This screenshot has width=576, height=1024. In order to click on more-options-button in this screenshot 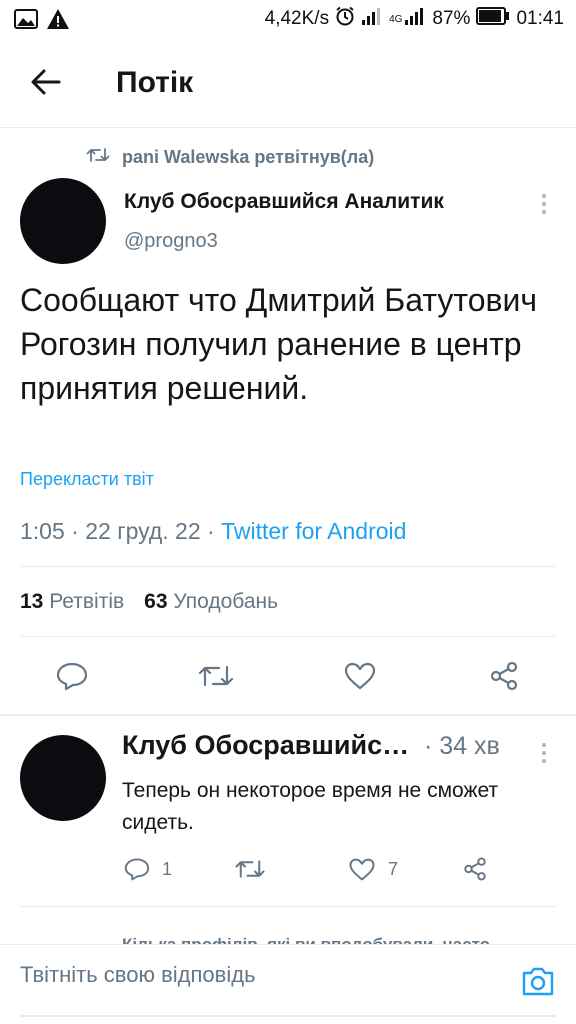, I will do `click(544, 204)`.